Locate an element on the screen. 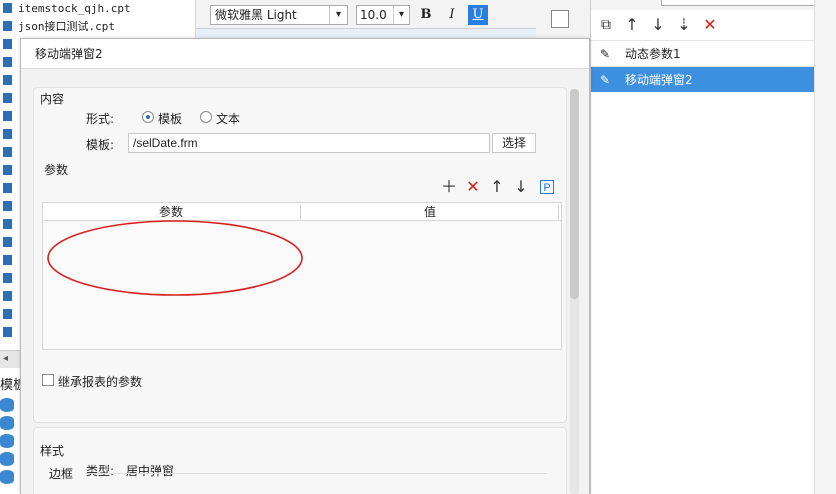 Image resolution: width=836 pixels, height=494 pixels. italic-button: I is located at coordinates (452, 15).